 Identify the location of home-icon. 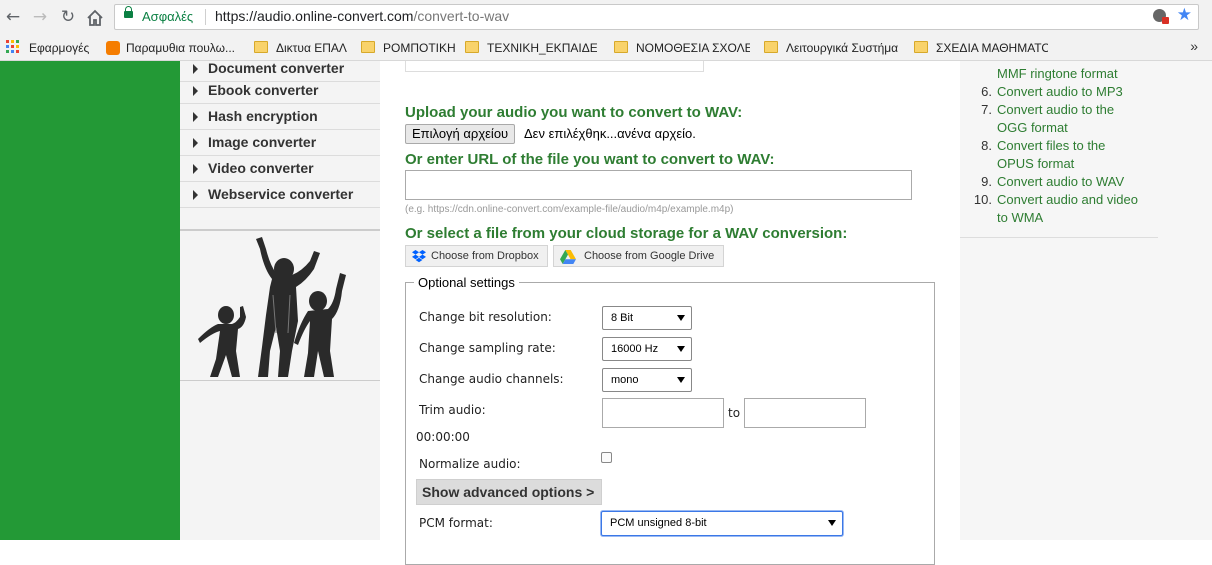
(95, 18).